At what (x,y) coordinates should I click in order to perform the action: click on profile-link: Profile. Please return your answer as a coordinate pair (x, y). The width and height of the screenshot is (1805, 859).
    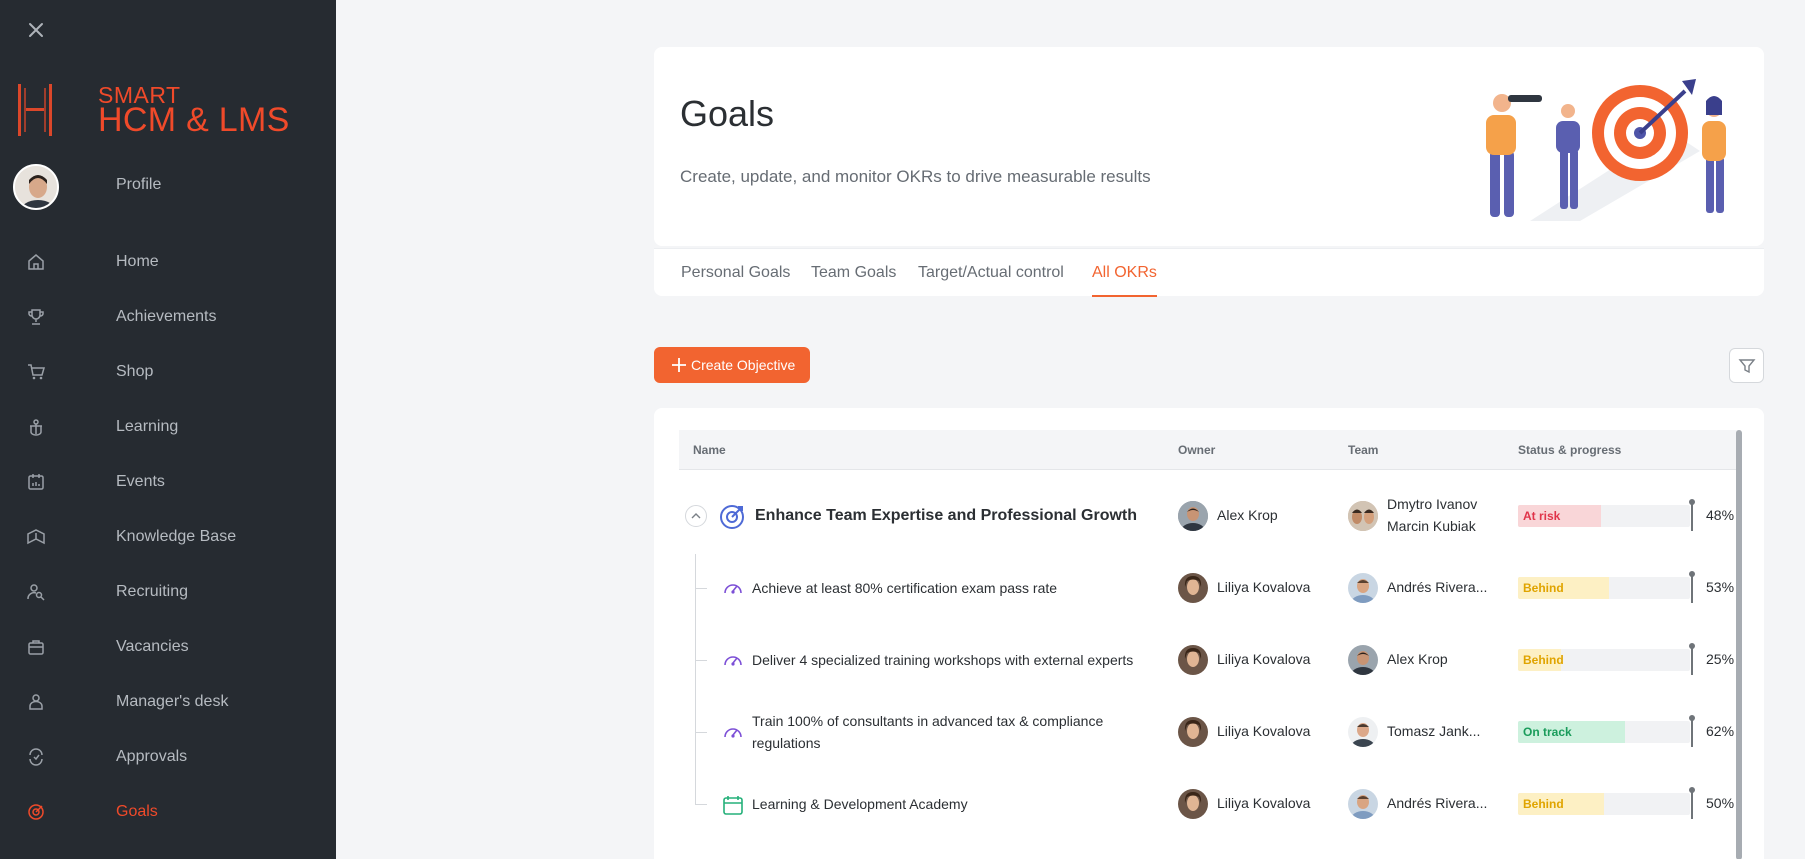
    Looking at the image, I should click on (138, 185).